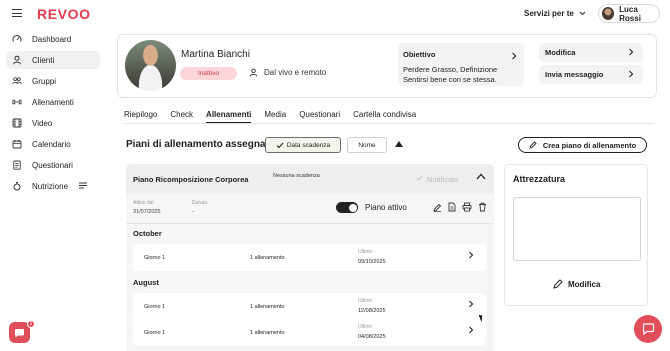 This screenshot has height=351, width=670. Describe the element at coordinates (584, 284) in the screenshot. I see `equipment-edit-label: Modifica` at that location.